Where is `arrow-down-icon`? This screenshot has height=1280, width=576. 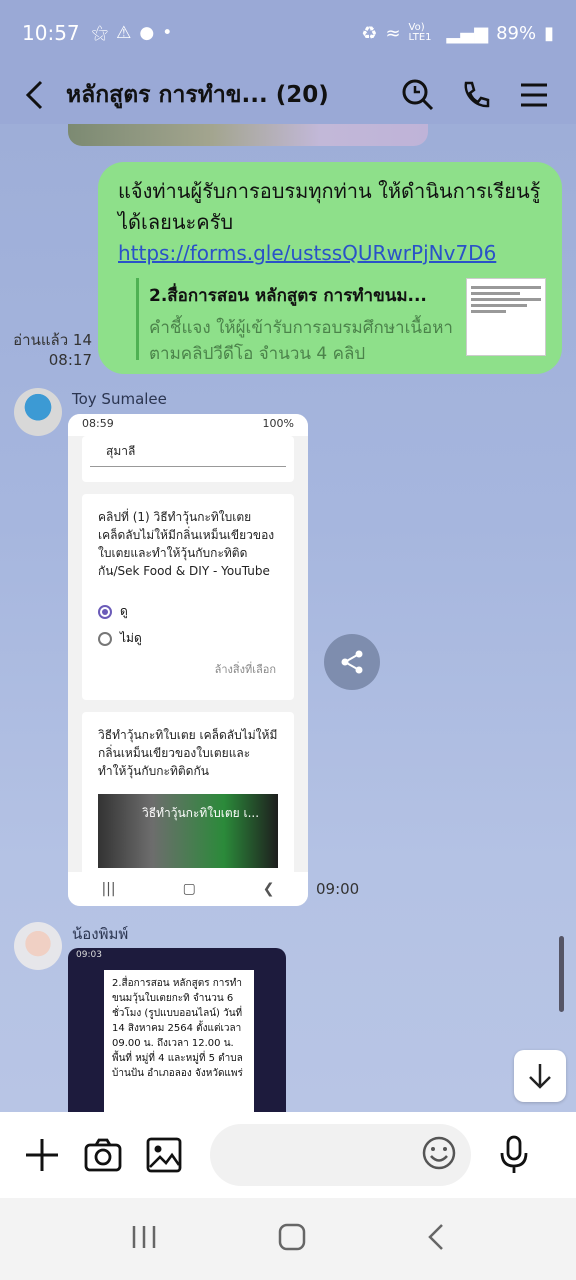
arrow-down-icon is located at coordinates (540, 1076).